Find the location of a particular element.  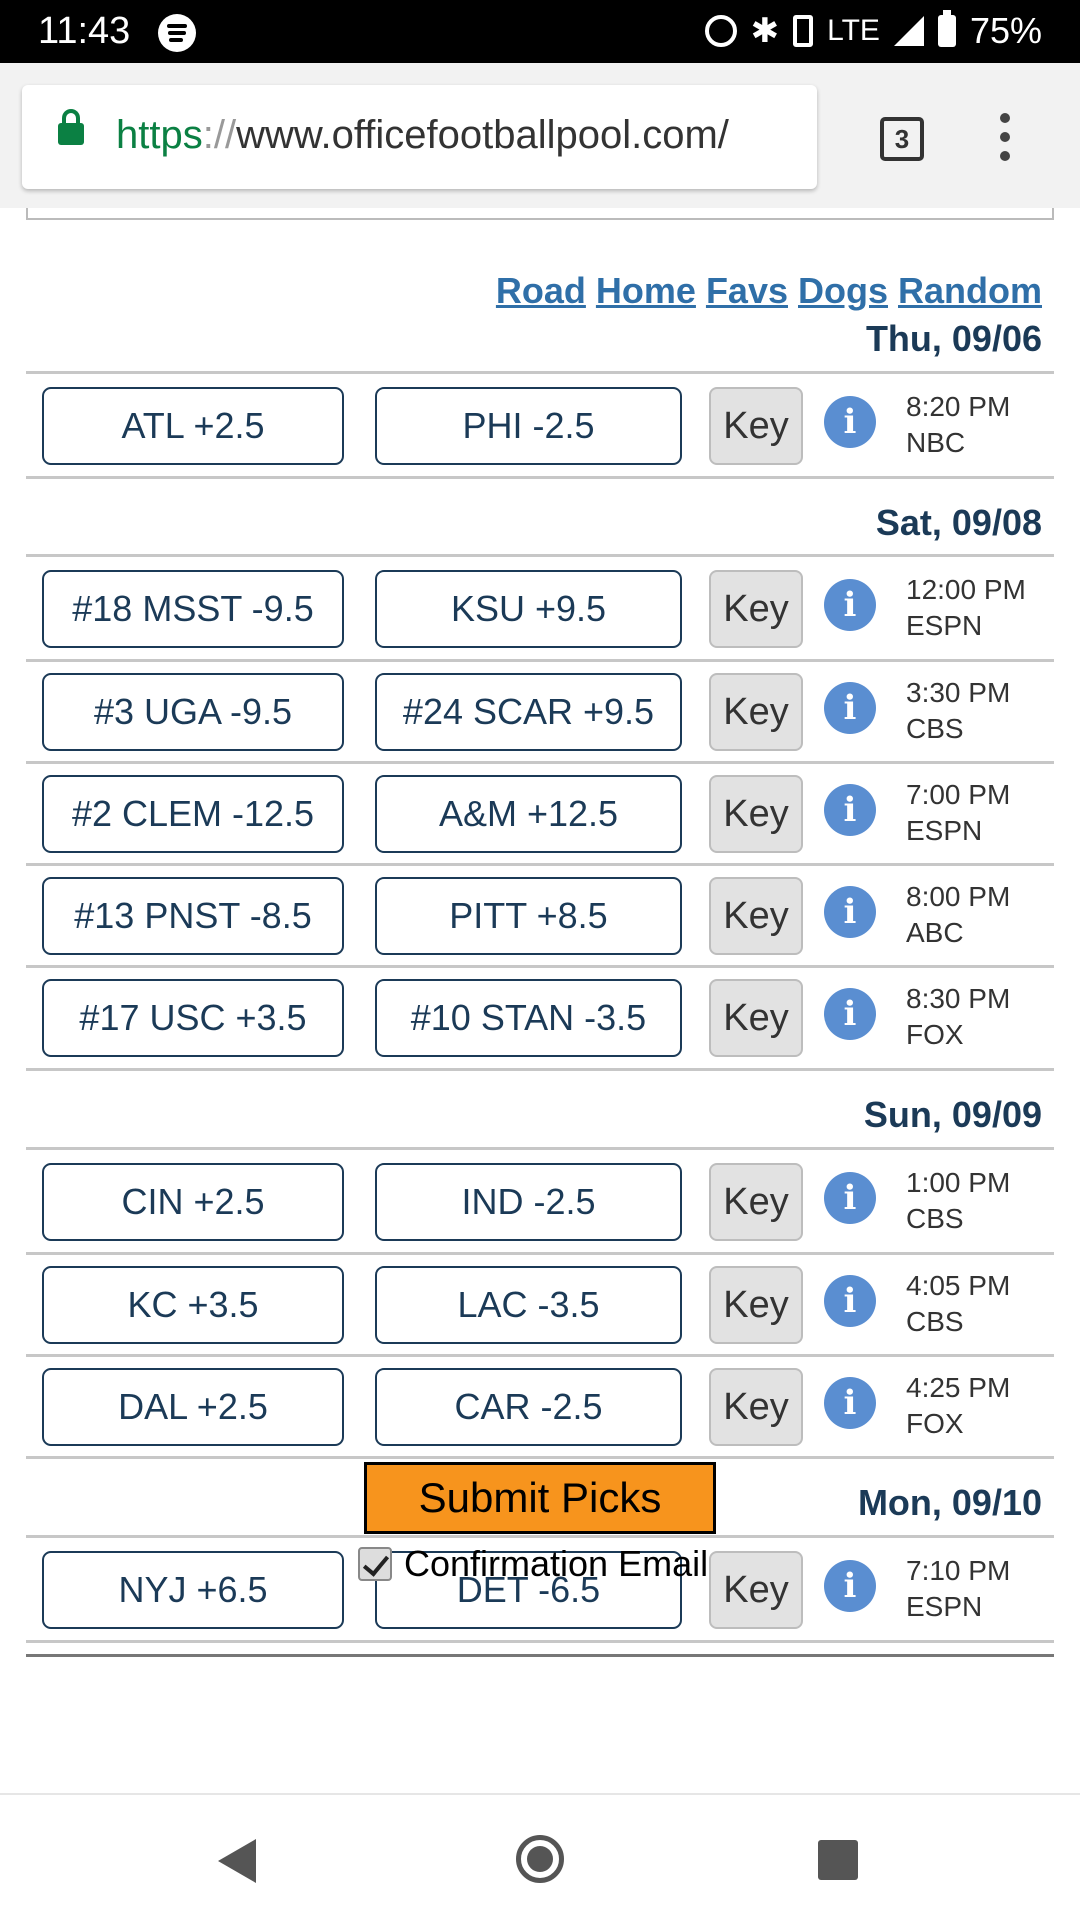

game-row: DAL +2.5 CAR -2.5 Key i 4:25 PM FOX is located at coordinates (540, 1406).